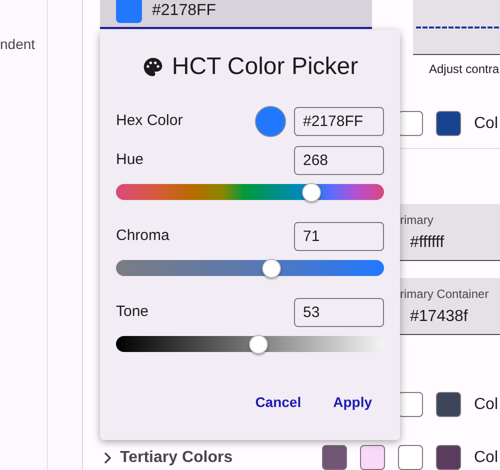 The image size is (500, 470). I want to click on value-input: 71, so click(339, 236).